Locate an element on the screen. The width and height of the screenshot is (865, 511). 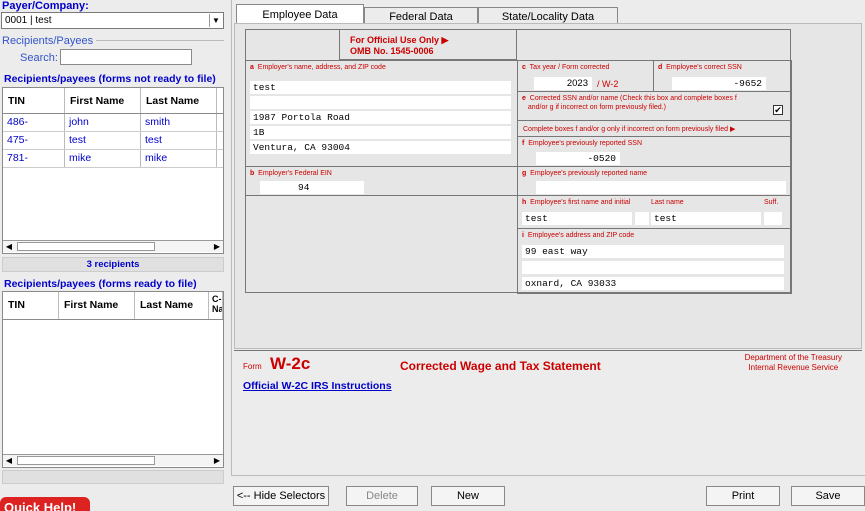
hide-selectors-button: <-- Hide Selectors is located at coordinates (281, 496).